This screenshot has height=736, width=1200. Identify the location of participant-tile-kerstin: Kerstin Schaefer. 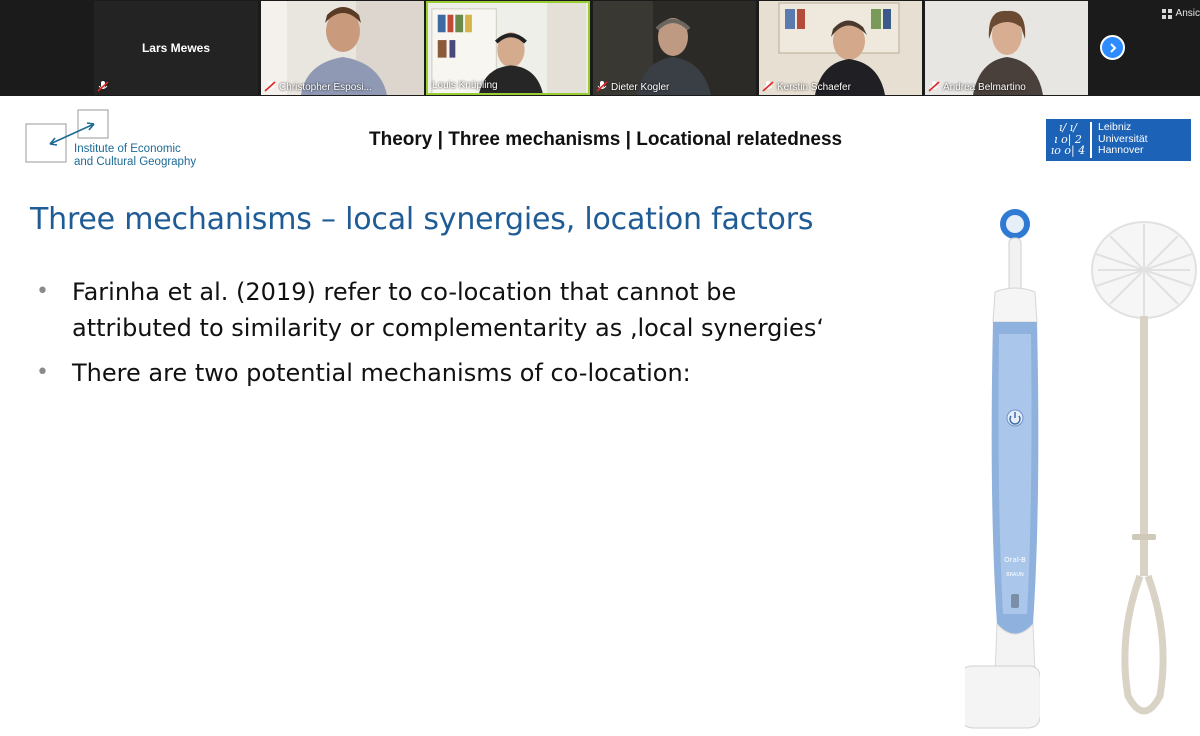
(840, 48).